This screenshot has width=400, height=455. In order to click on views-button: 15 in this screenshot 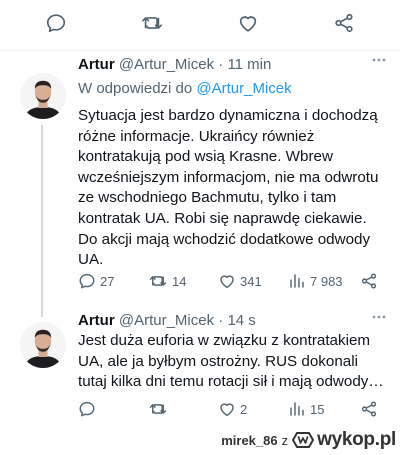, I will do `click(306, 409)`.